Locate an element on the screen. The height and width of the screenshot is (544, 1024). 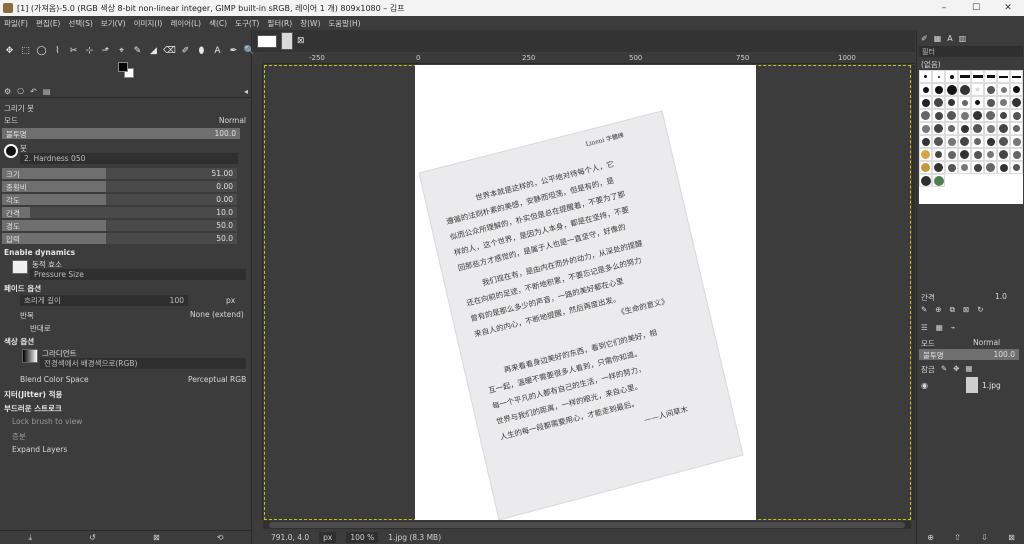
unit-dropdown: px is located at coordinates (328, 537).